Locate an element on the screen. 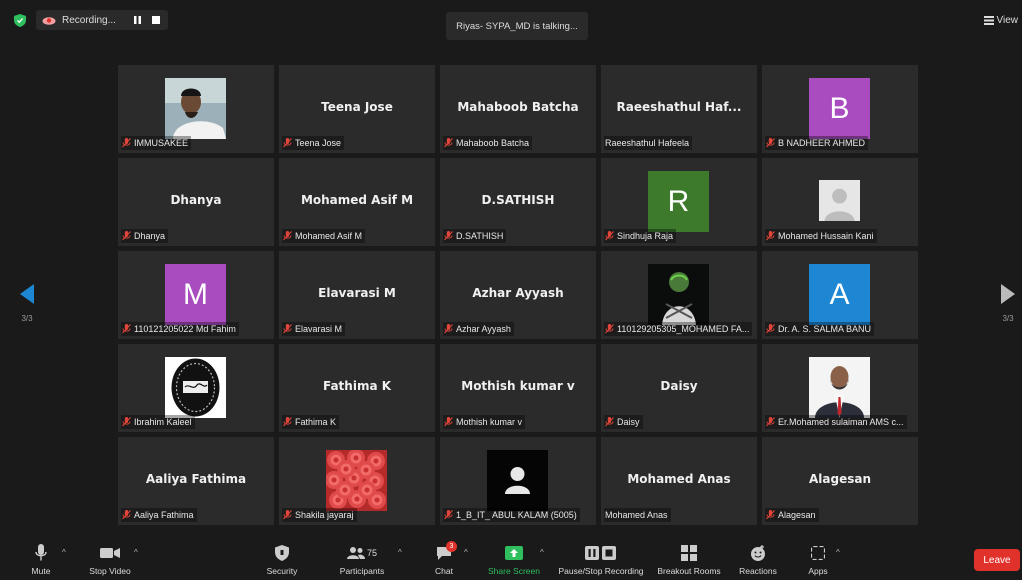 Image resolution: width=1022 pixels, height=580 pixels. security-shield-icon is located at coordinates (20, 20).